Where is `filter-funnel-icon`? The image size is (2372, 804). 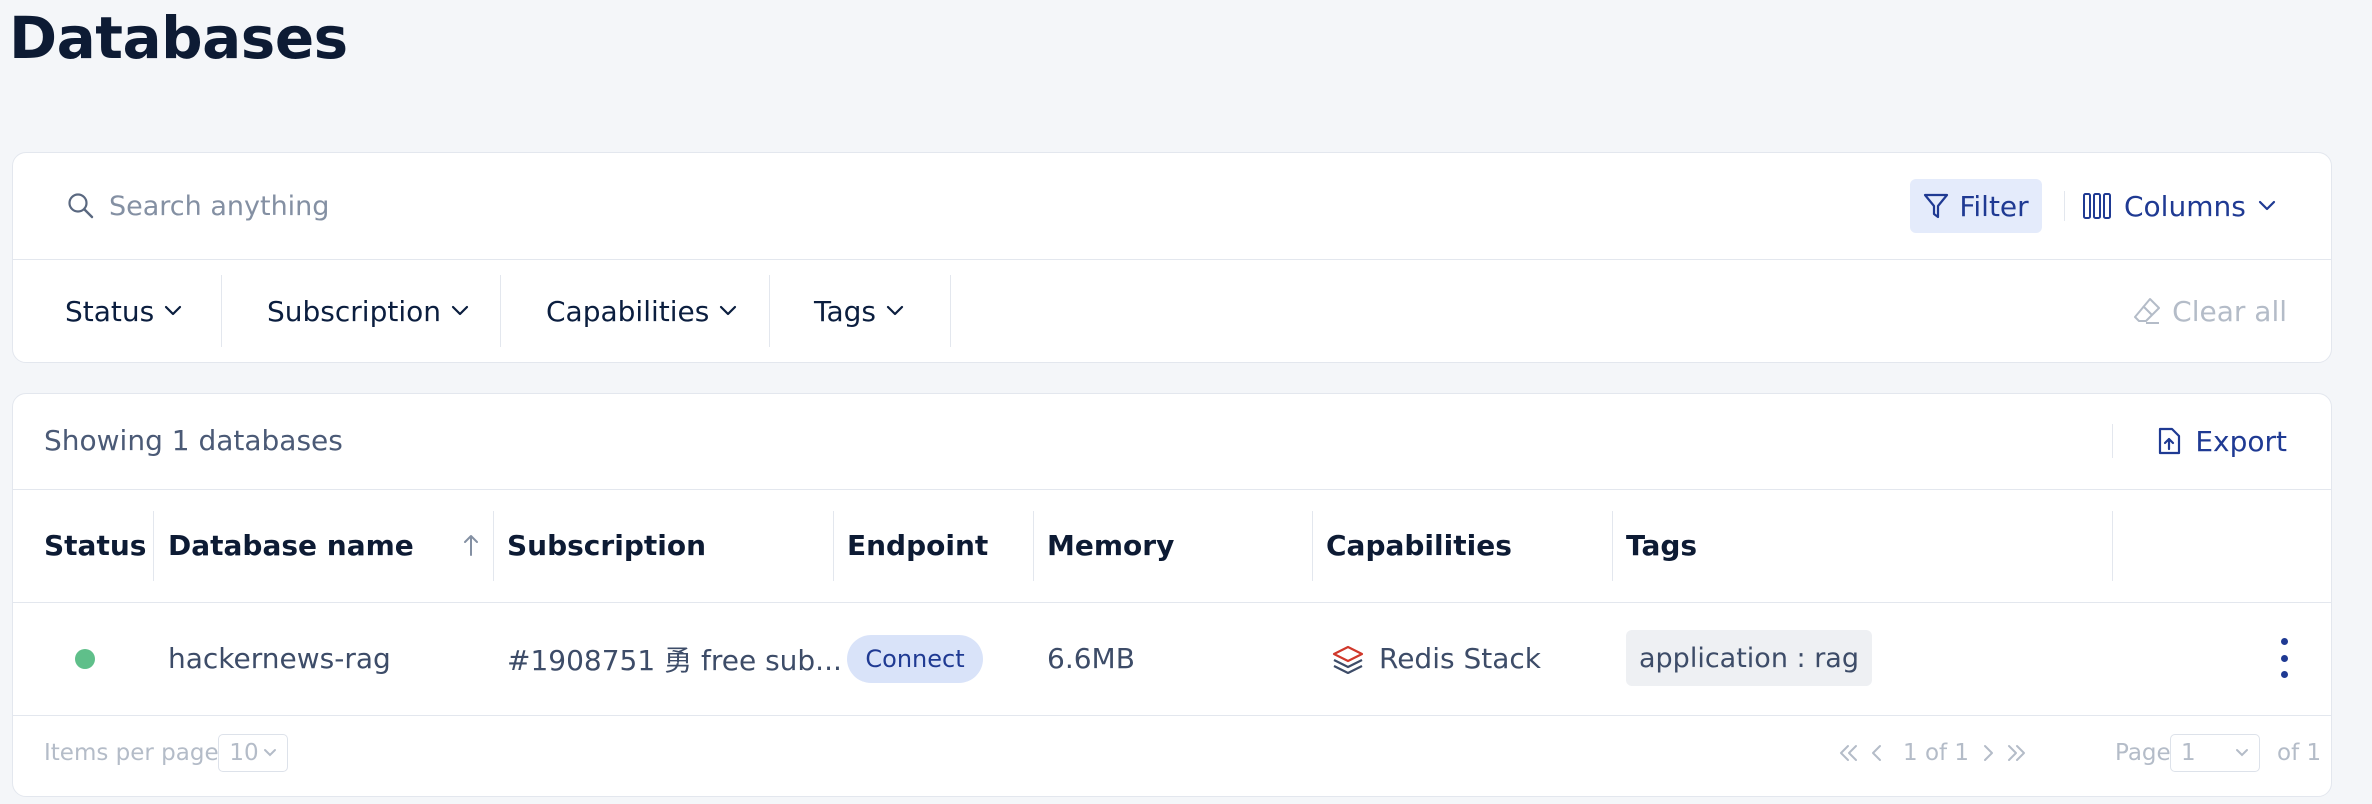
filter-funnel-icon is located at coordinates (1936, 206).